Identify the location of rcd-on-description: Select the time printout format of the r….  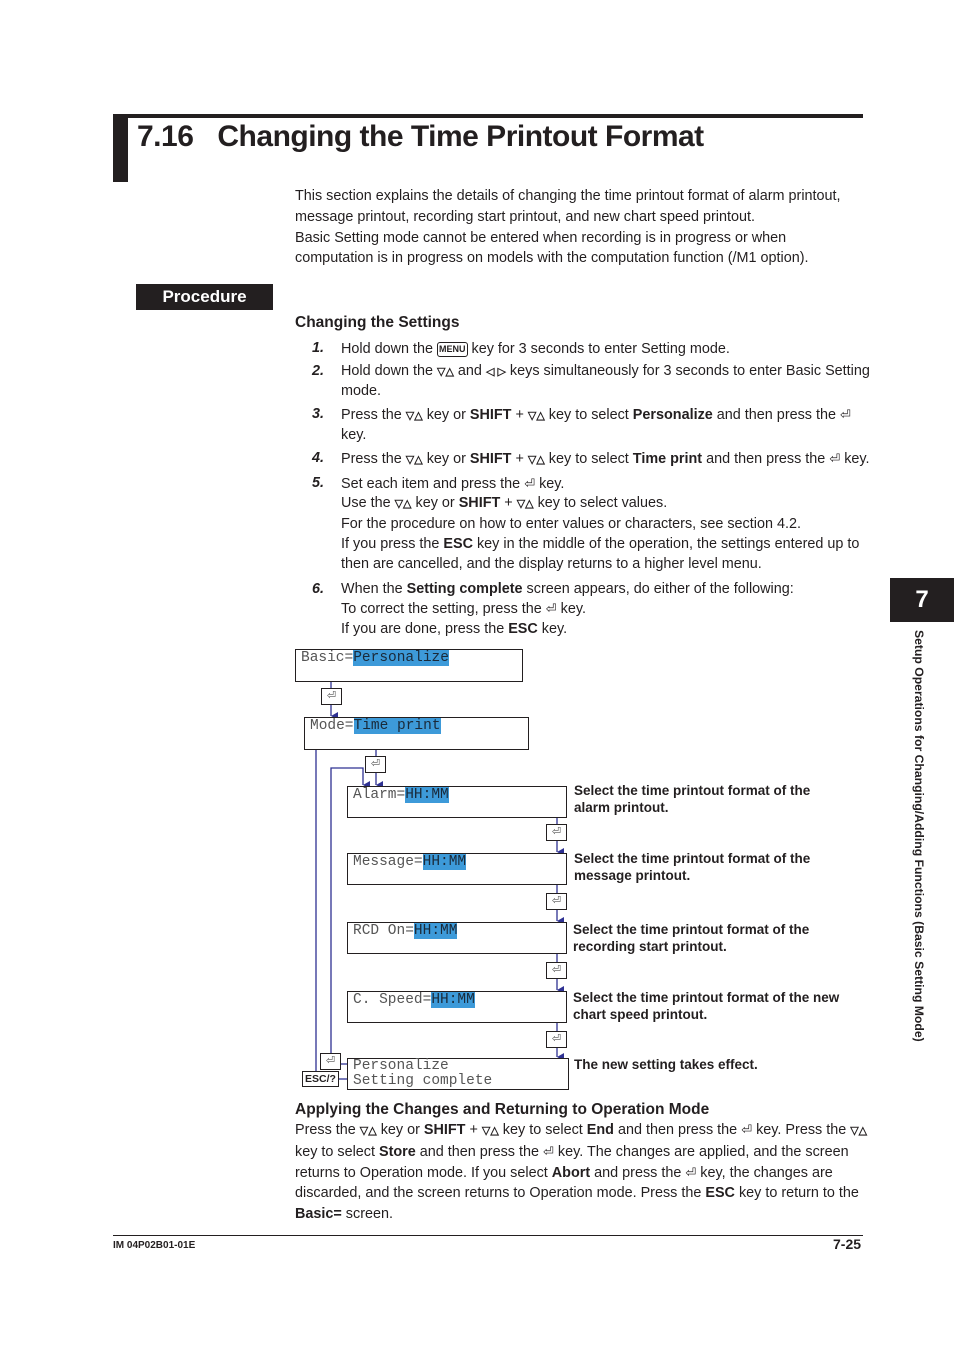
(691, 938).